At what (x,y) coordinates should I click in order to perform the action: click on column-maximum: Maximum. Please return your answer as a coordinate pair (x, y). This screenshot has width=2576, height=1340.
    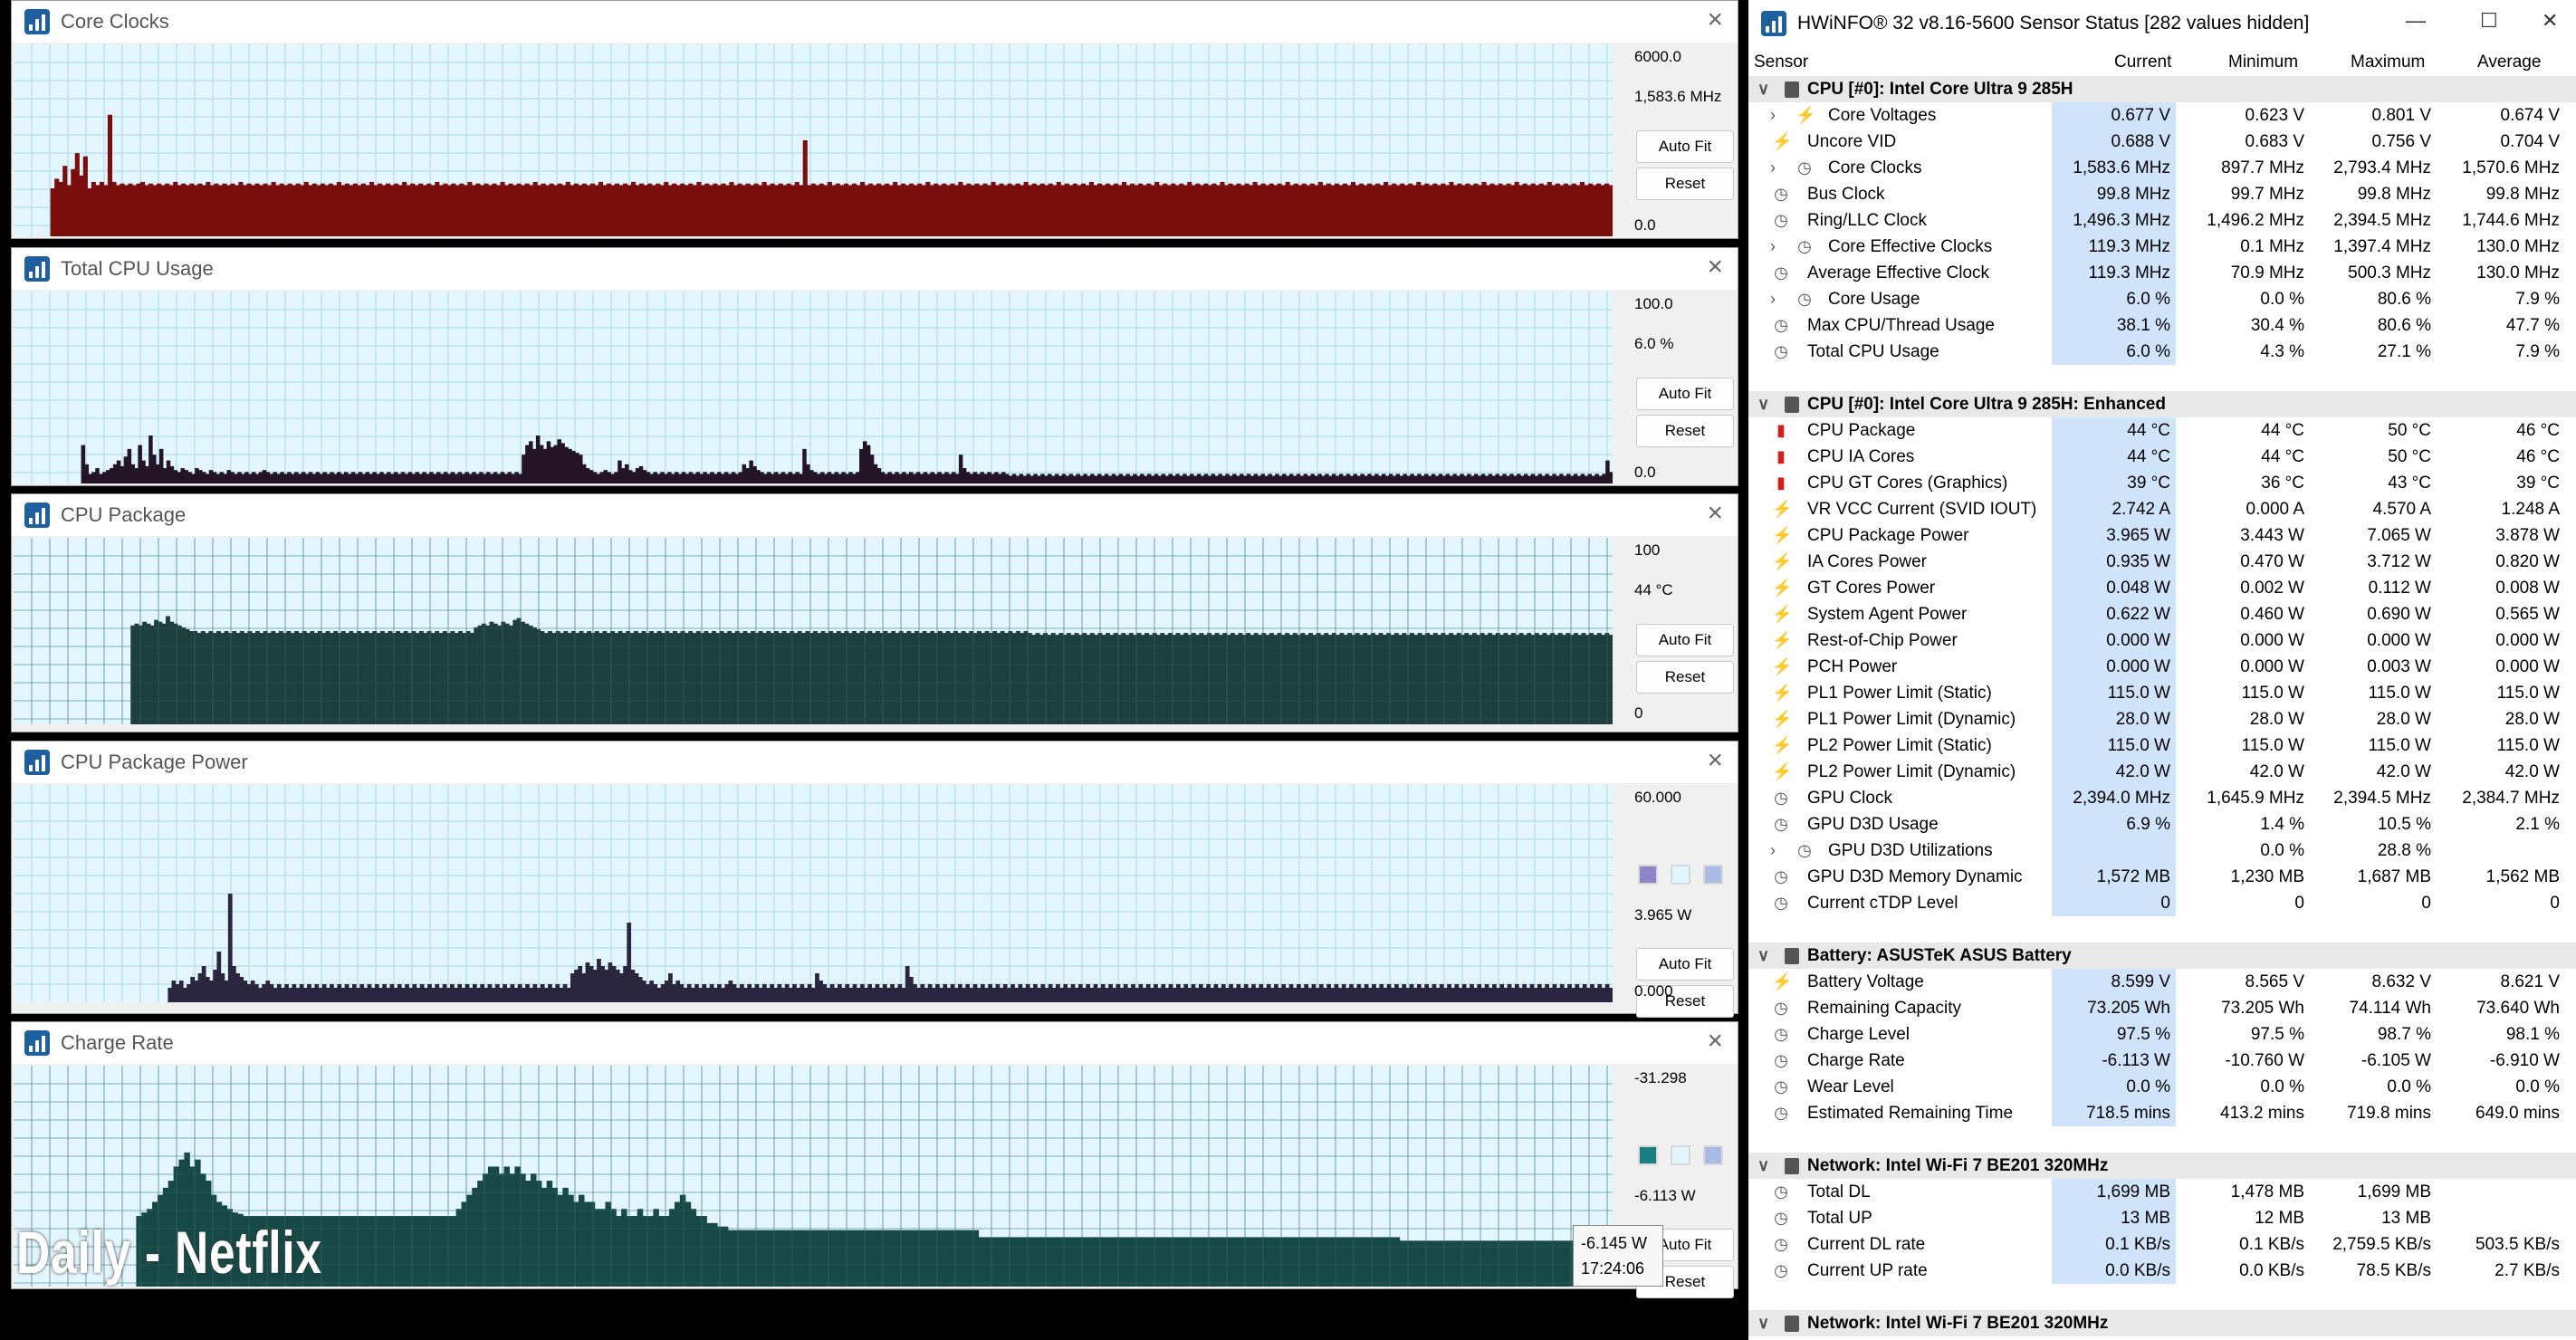
    Looking at the image, I should click on (2388, 63).